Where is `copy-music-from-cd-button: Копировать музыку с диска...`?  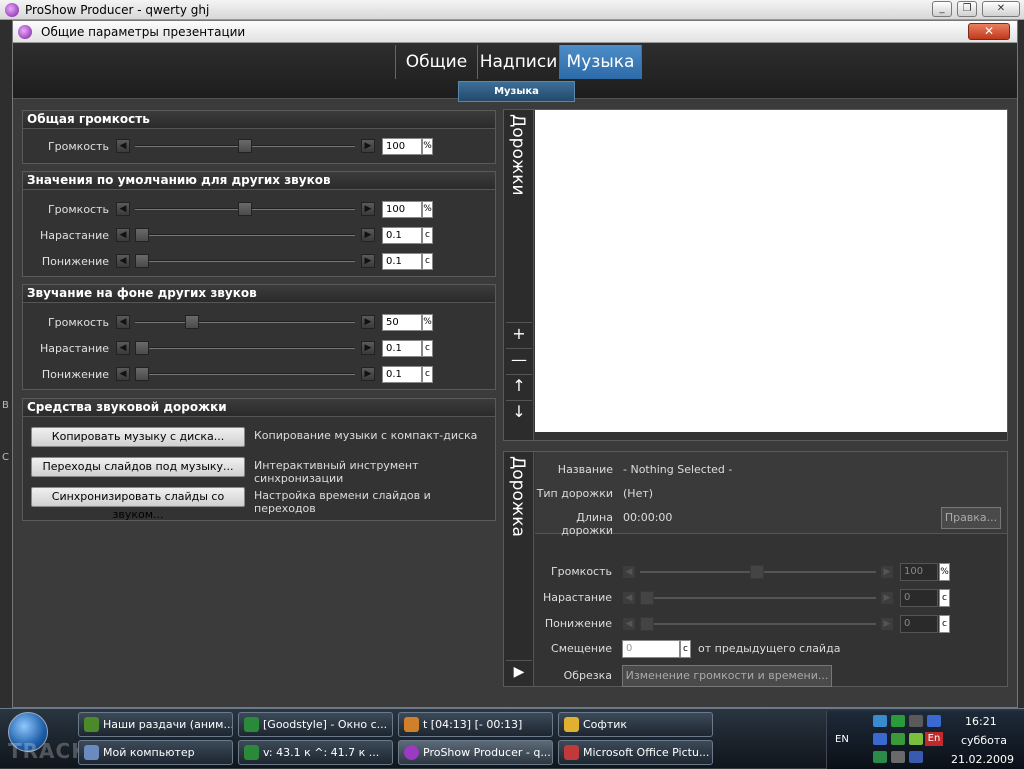
copy-music-from-cd-button: Копировать музыку с диска... is located at coordinates (138, 437).